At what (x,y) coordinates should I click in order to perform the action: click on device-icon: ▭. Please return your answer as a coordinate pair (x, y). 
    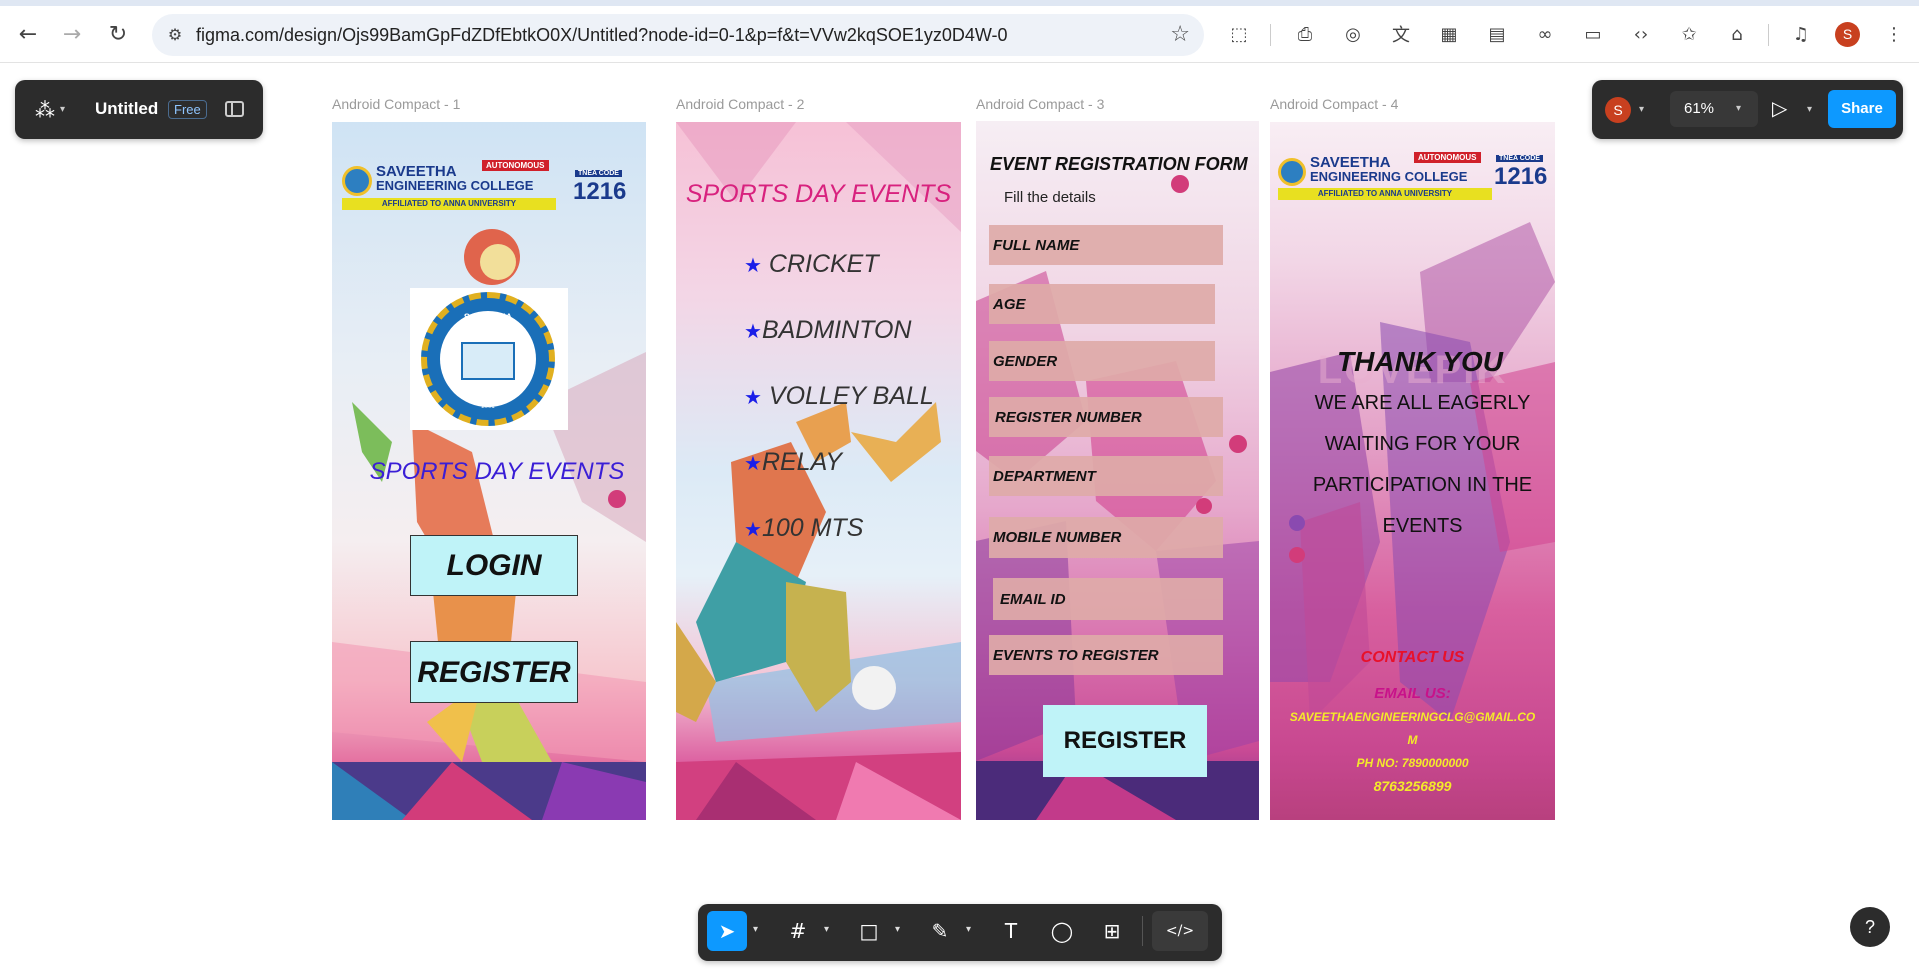
    Looking at the image, I should click on (1593, 34).